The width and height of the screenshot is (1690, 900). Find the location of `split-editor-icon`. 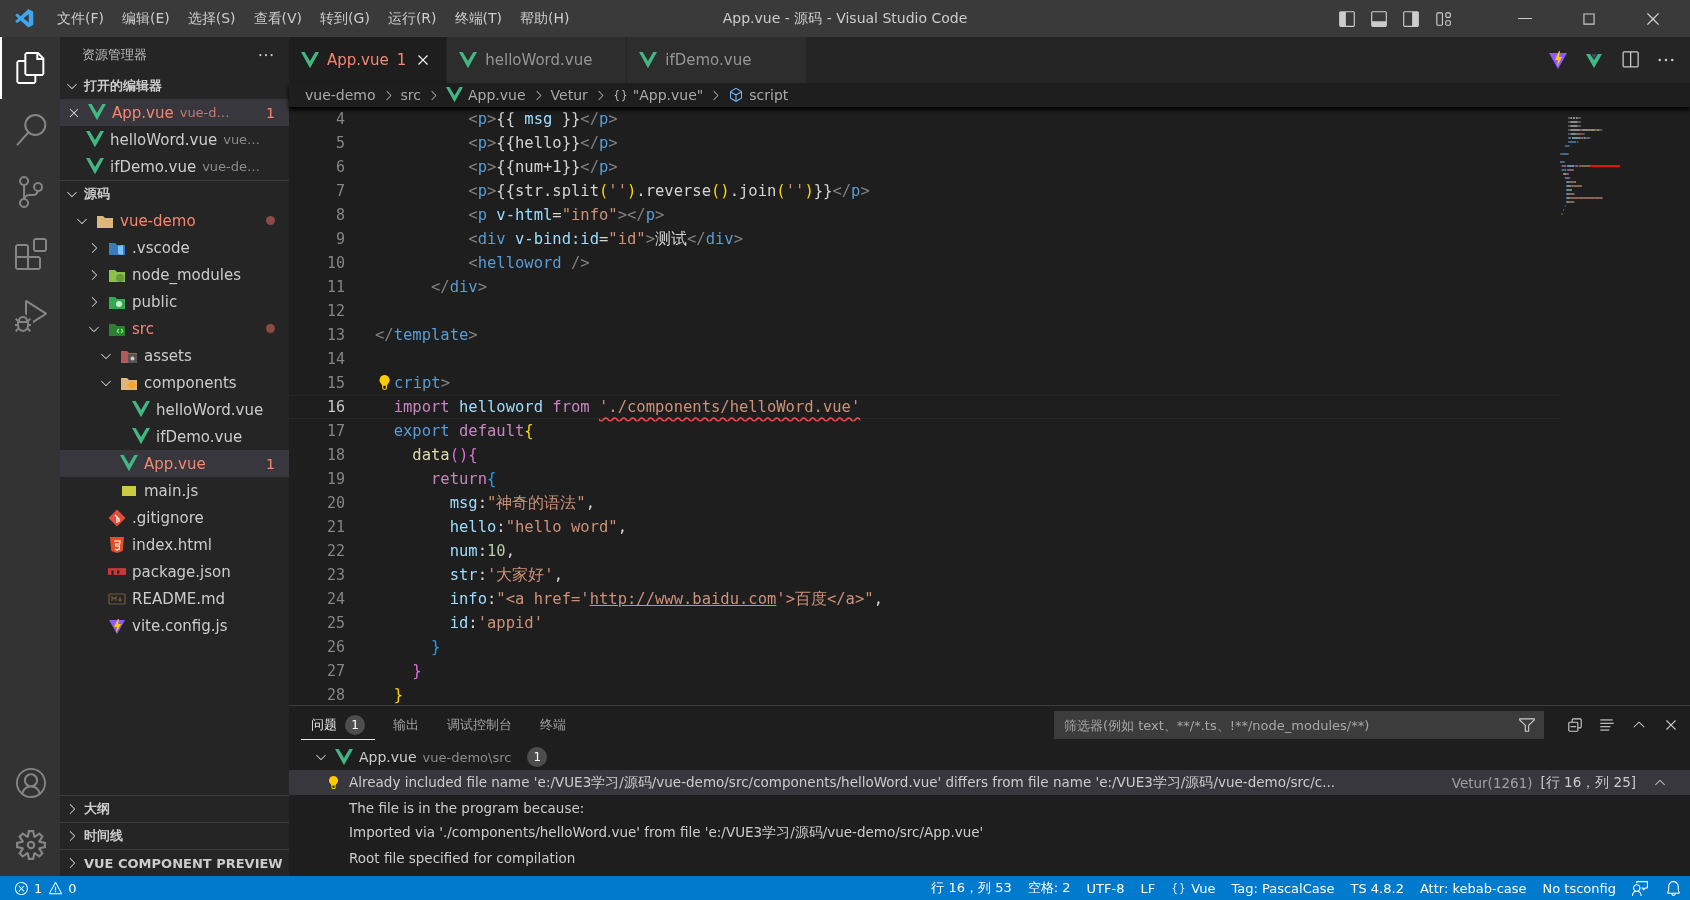

split-editor-icon is located at coordinates (1630, 60).